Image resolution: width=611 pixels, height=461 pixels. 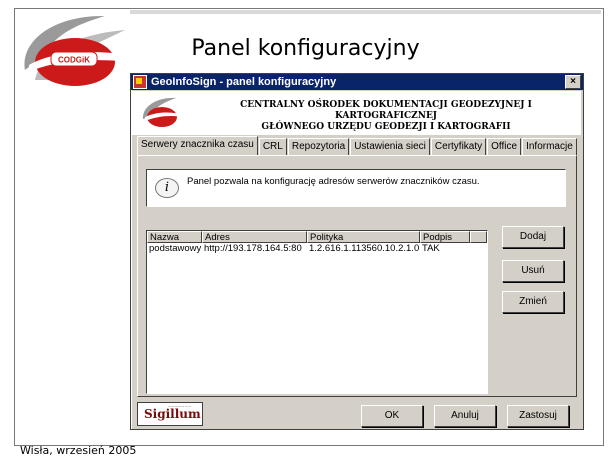 What do you see at coordinates (549, 146) in the screenshot?
I see `tab-information: Informacje` at bounding box center [549, 146].